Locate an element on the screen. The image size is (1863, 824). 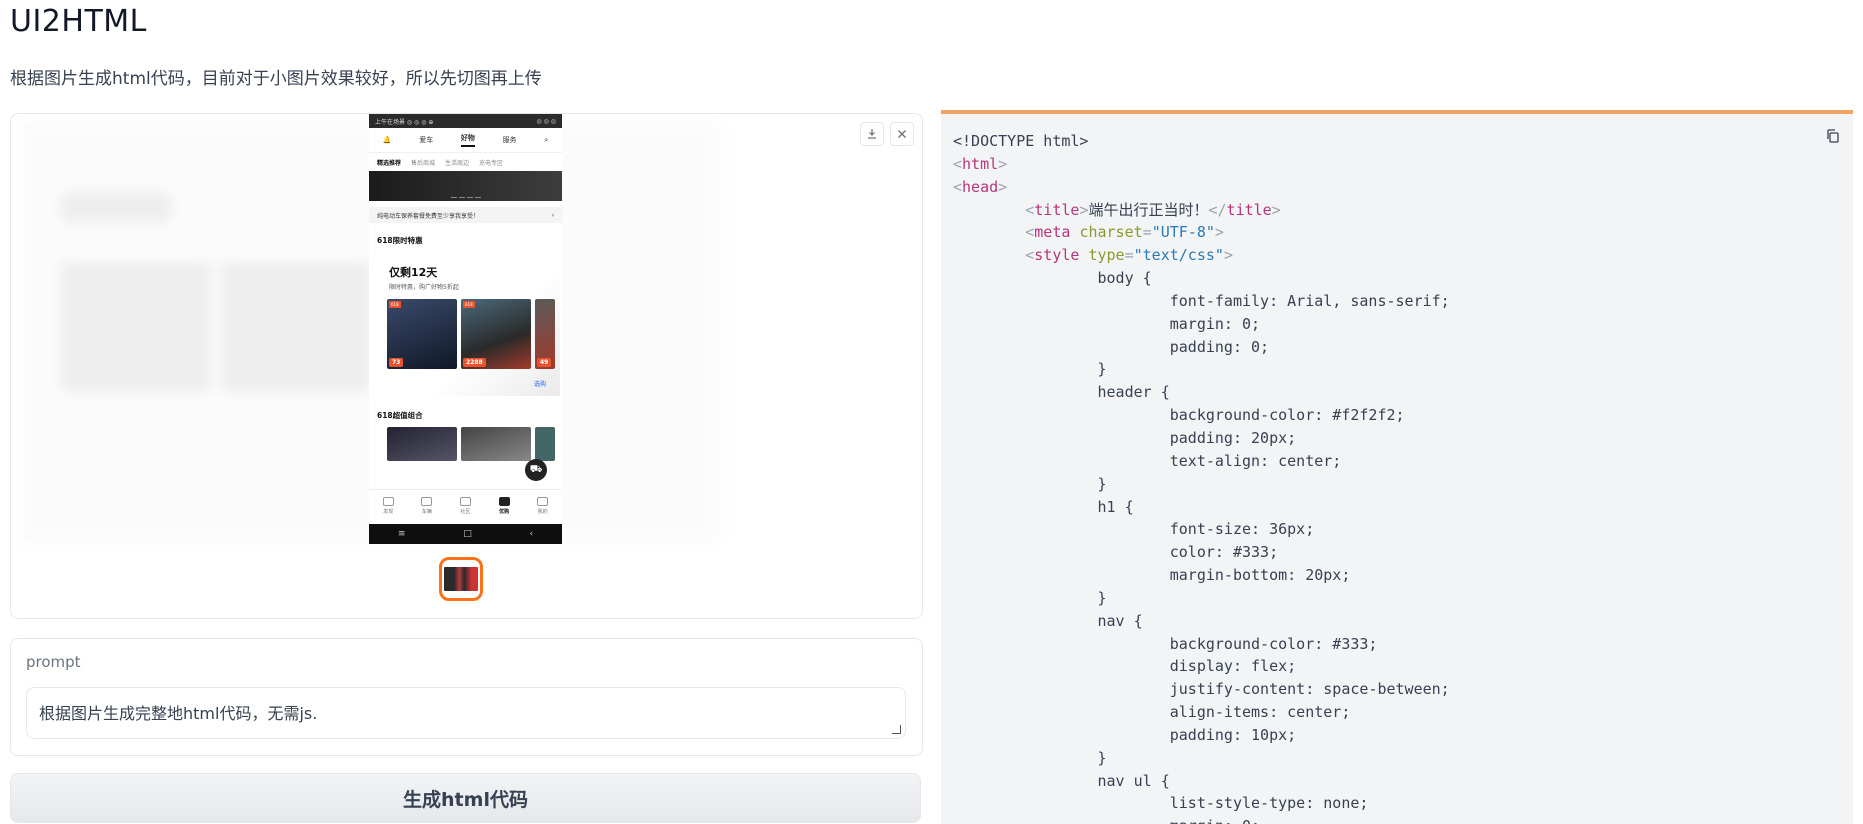
code-token: "UTF-8" is located at coordinates (1183, 232).